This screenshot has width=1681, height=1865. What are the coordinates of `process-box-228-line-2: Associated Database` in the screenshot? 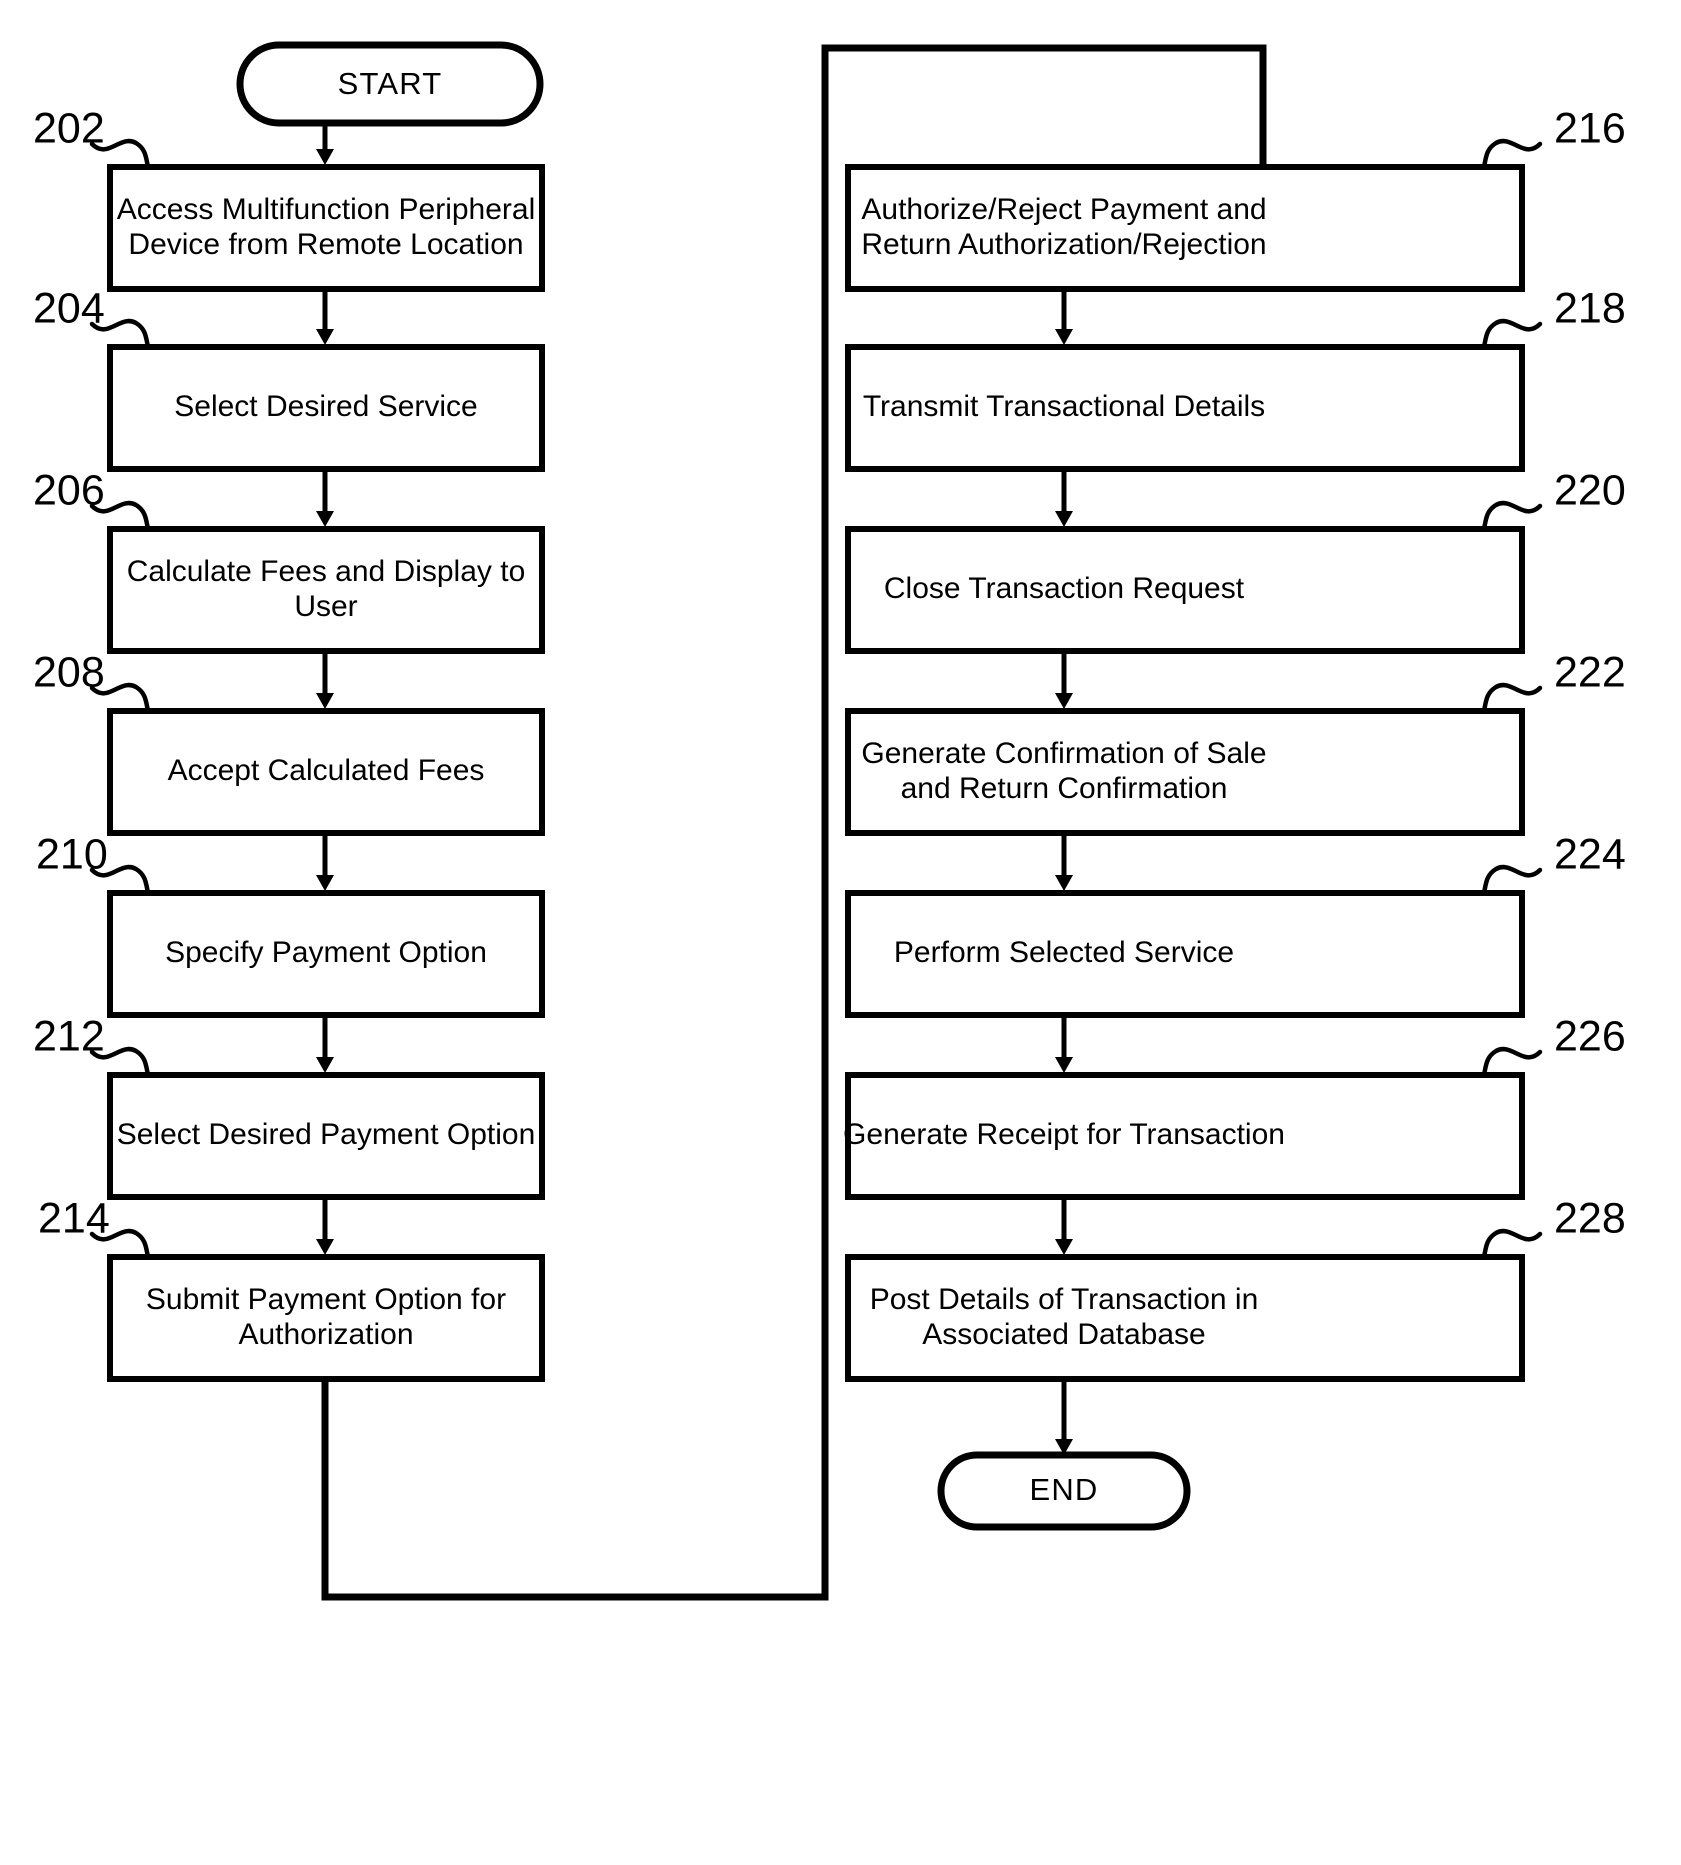 It's located at (1064, 1334).